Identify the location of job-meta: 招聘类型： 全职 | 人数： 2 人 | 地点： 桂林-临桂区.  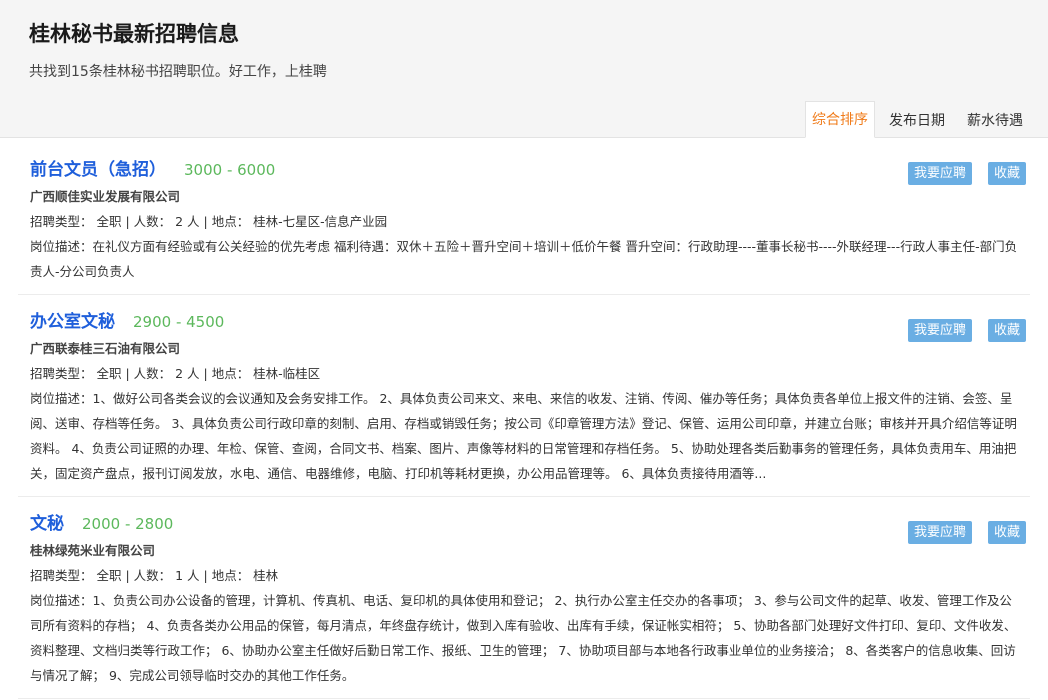
(175, 373).